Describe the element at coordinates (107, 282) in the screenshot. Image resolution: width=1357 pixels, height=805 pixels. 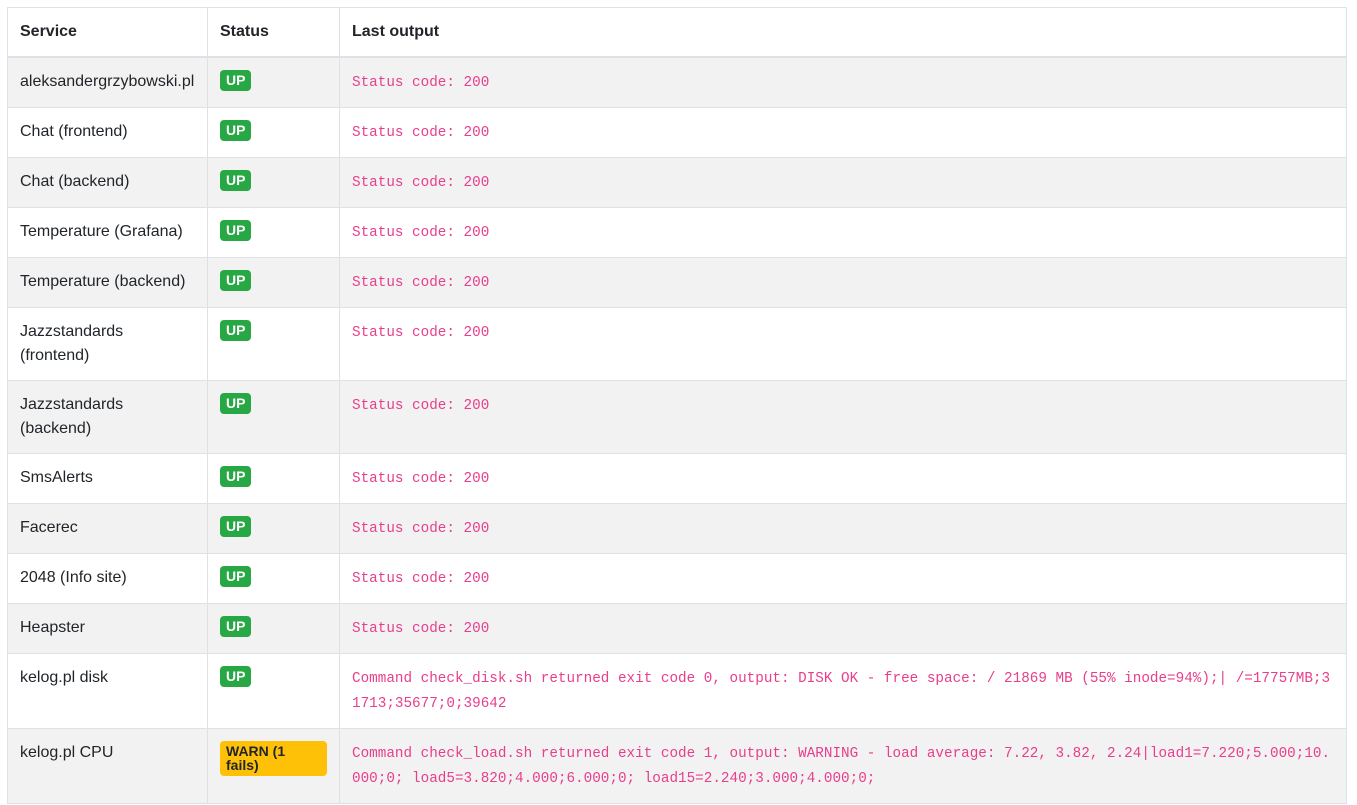
I see `service-name-cell: Temperature (backend)` at that location.